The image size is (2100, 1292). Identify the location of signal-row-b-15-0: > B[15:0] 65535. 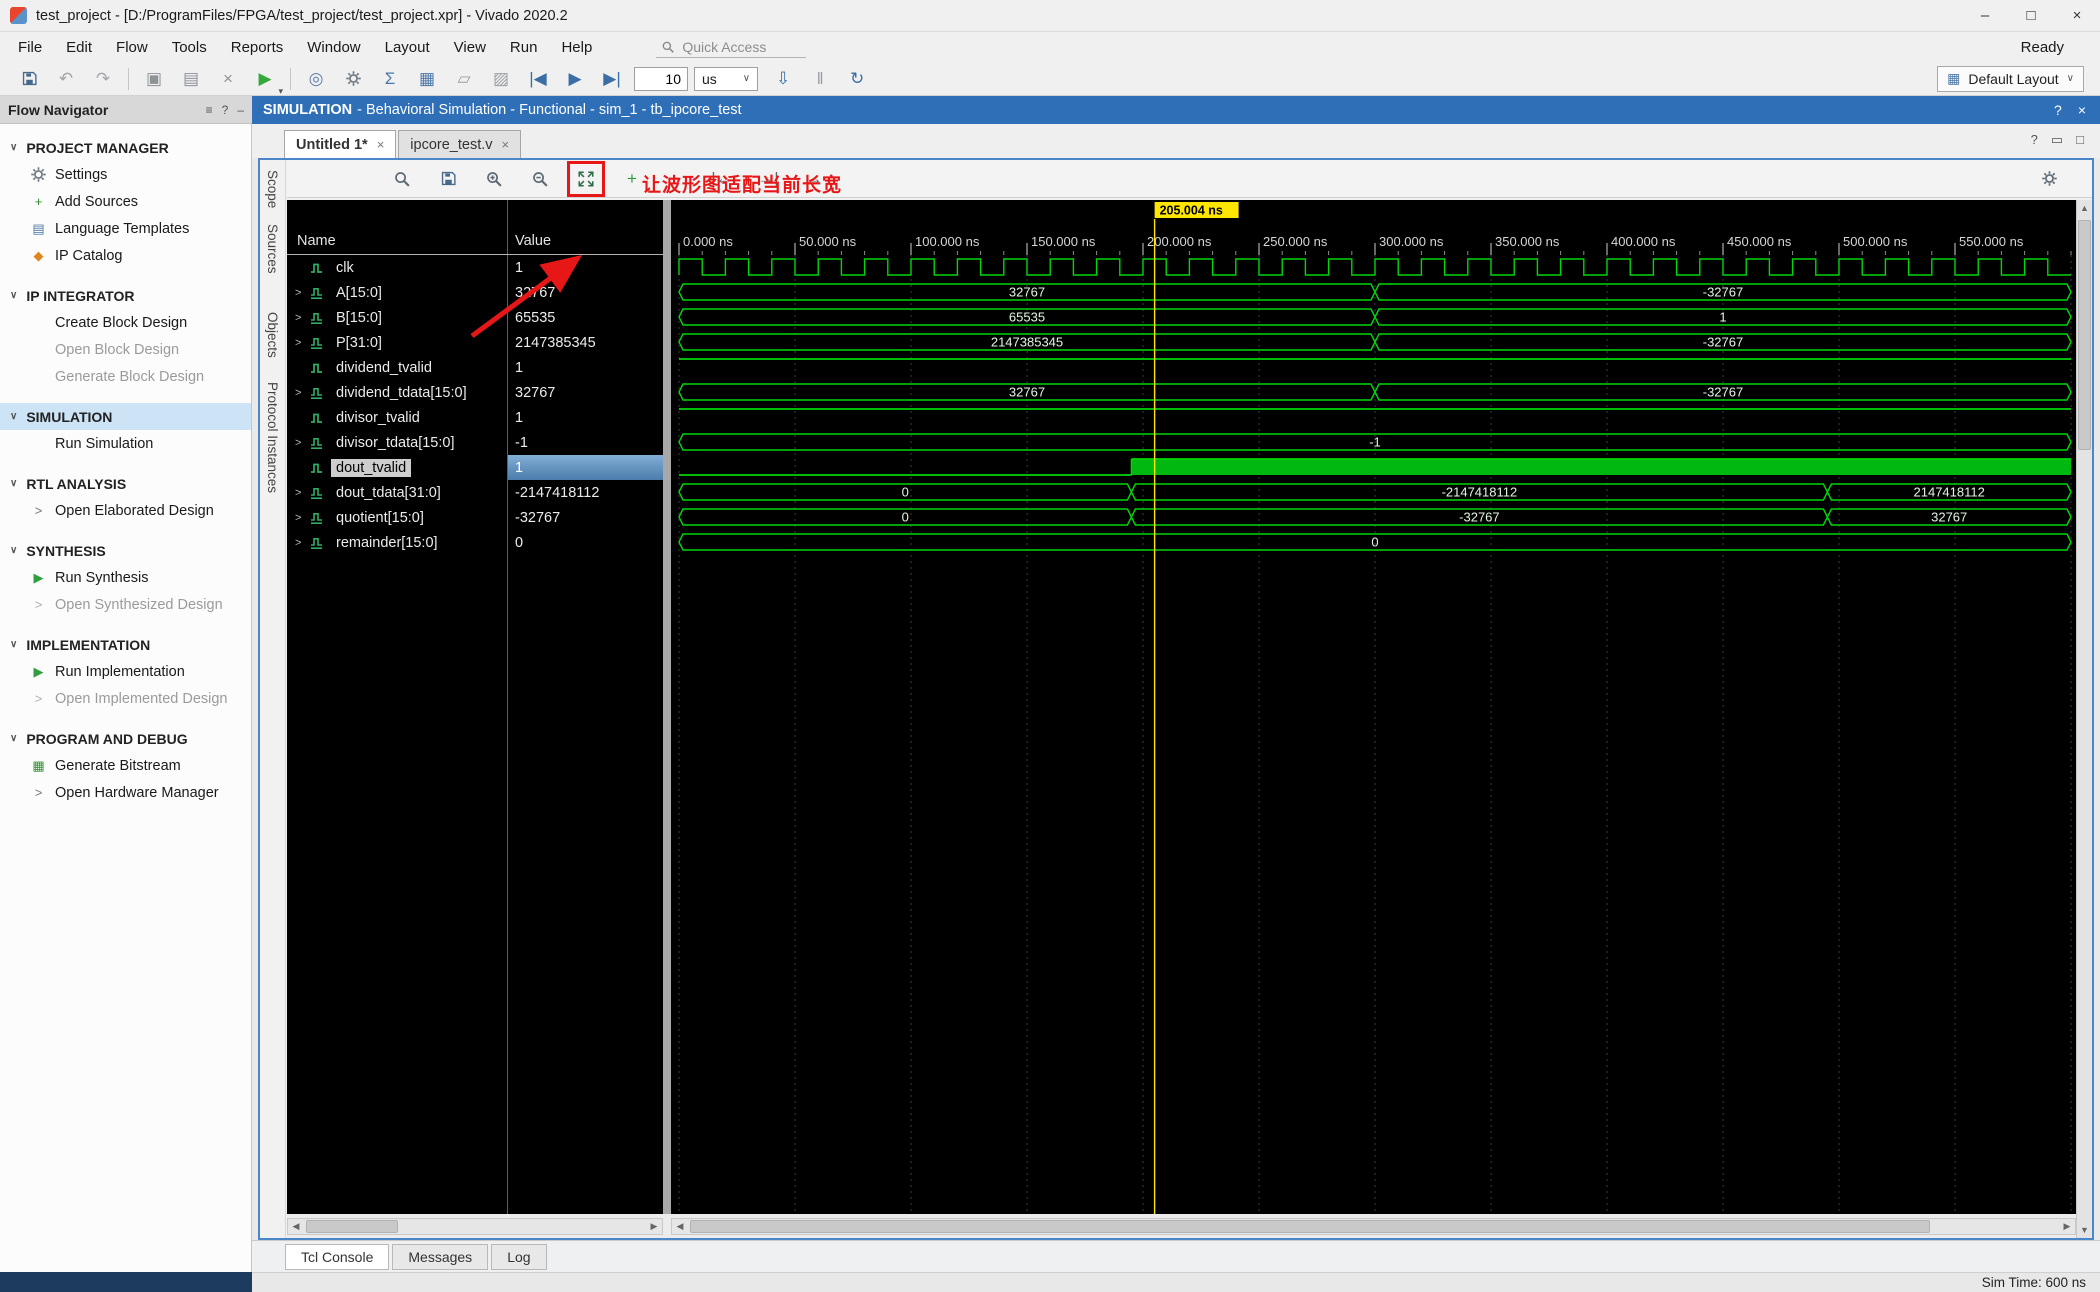
(475, 317).